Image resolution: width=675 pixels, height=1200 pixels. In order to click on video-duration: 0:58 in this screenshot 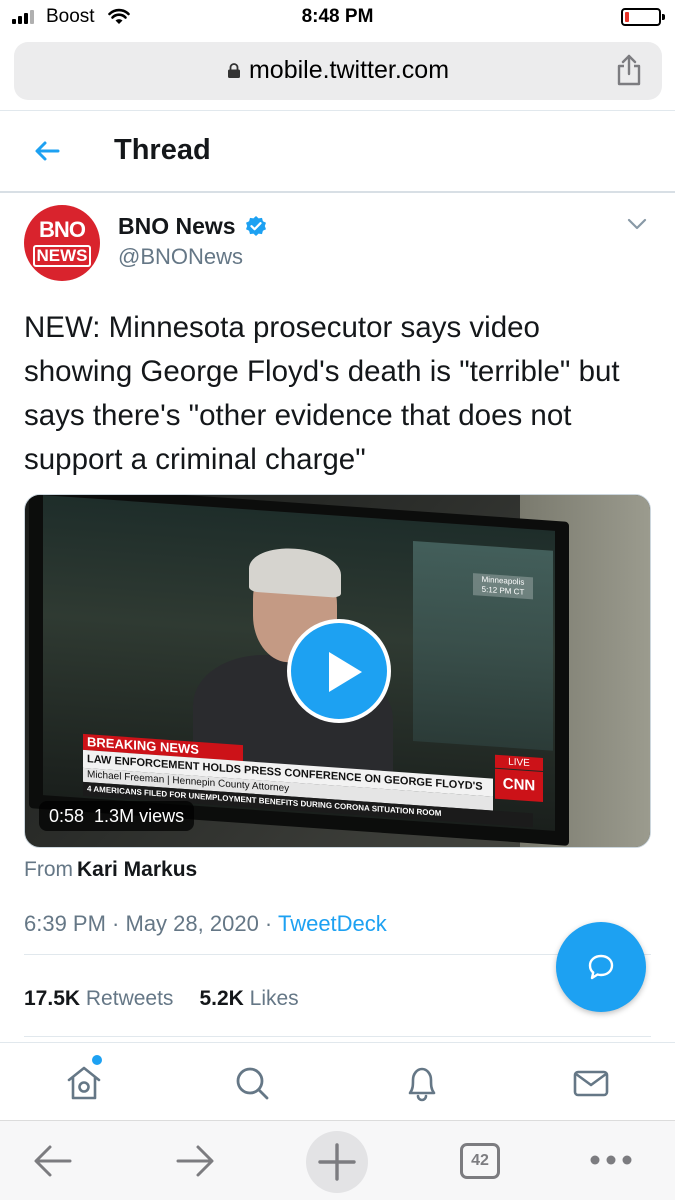, I will do `click(67, 816)`.